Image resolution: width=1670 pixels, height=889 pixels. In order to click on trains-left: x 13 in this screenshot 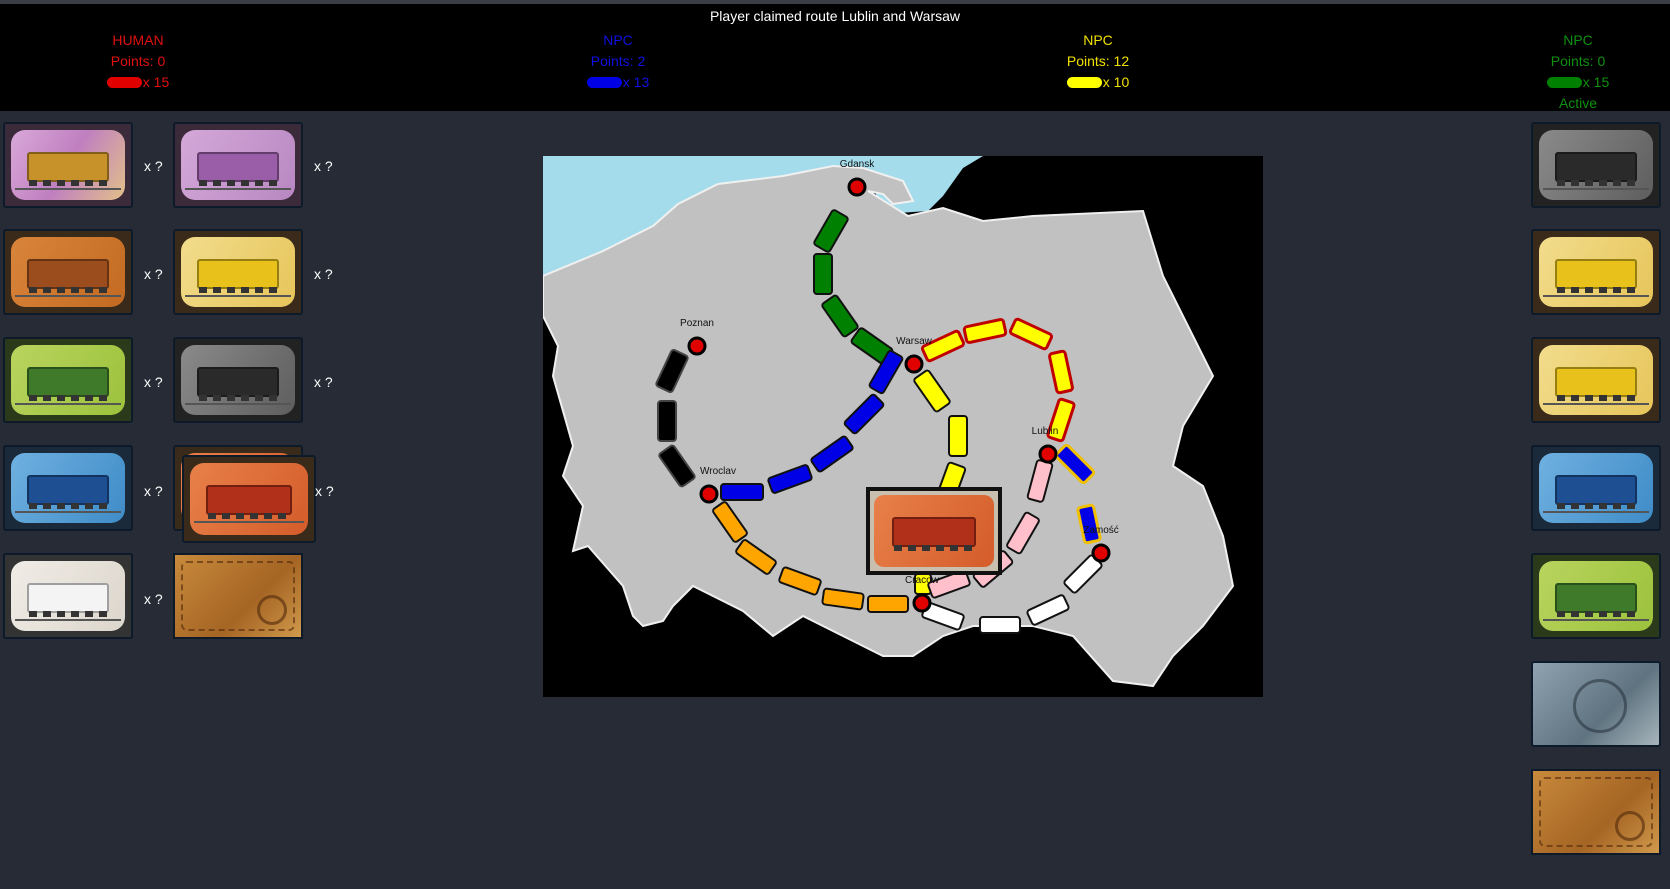, I will do `click(636, 82)`.